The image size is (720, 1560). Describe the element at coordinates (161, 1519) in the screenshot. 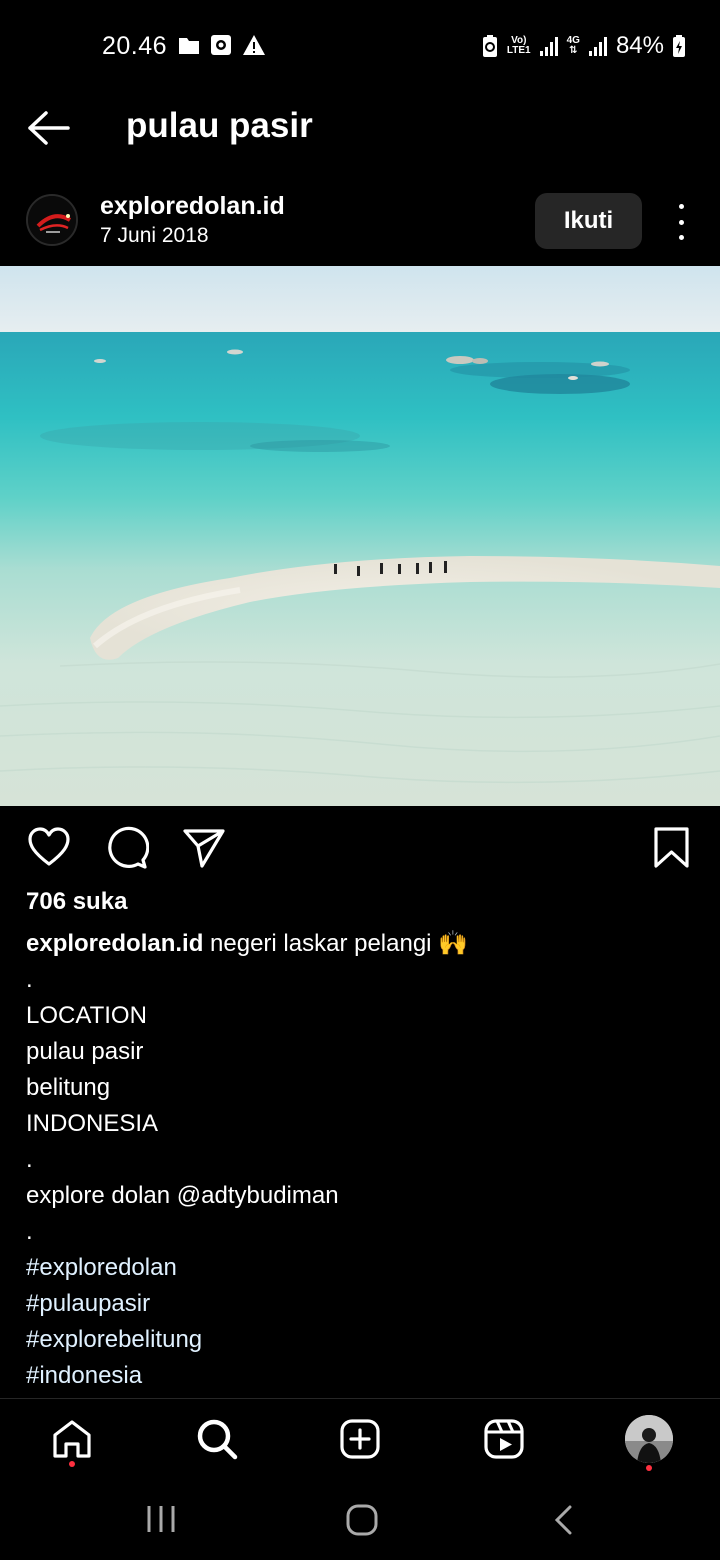

I see `recent-apps-icon` at that location.